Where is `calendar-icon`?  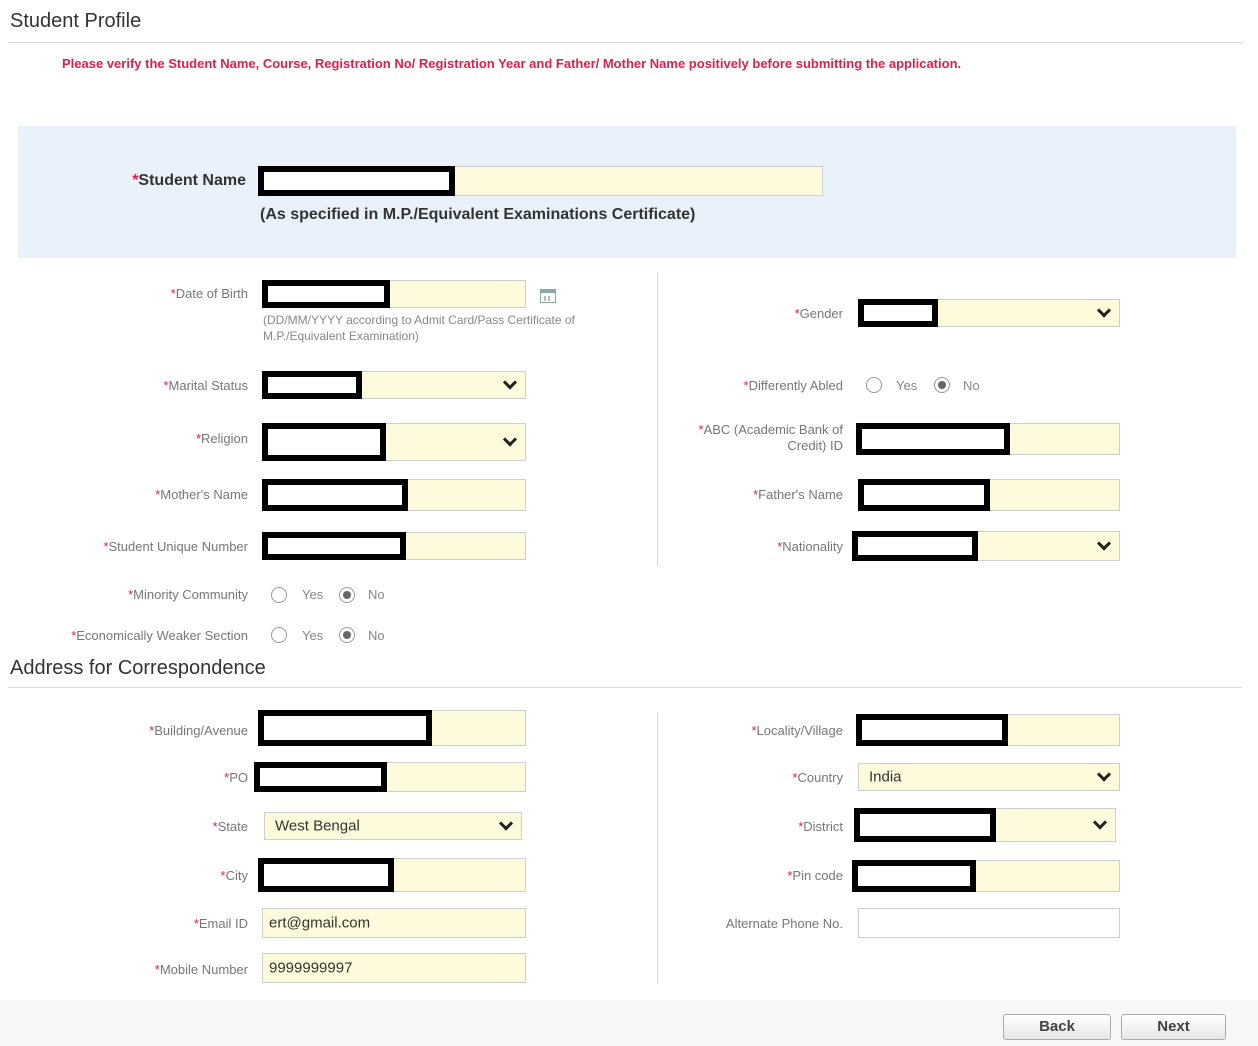
calendar-icon is located at coordinates (548, 296).